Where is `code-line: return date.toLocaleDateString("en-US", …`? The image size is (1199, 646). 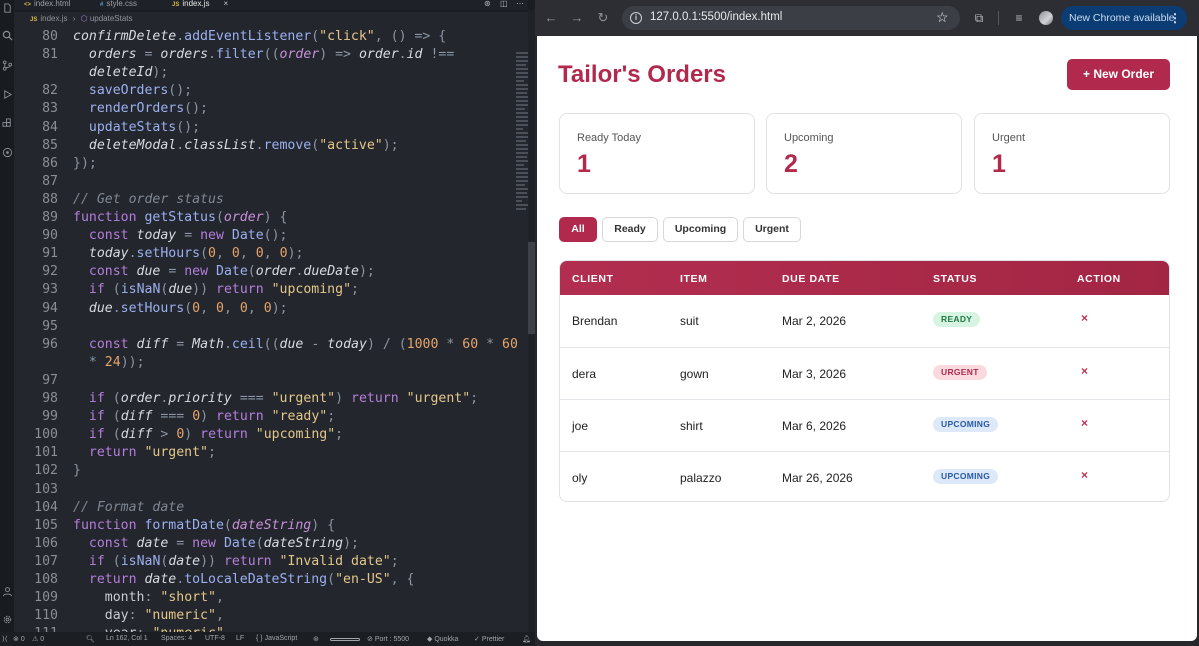 code-line: return date.toLocaleDateString("en-US", … is located at coordinates (244, 579).